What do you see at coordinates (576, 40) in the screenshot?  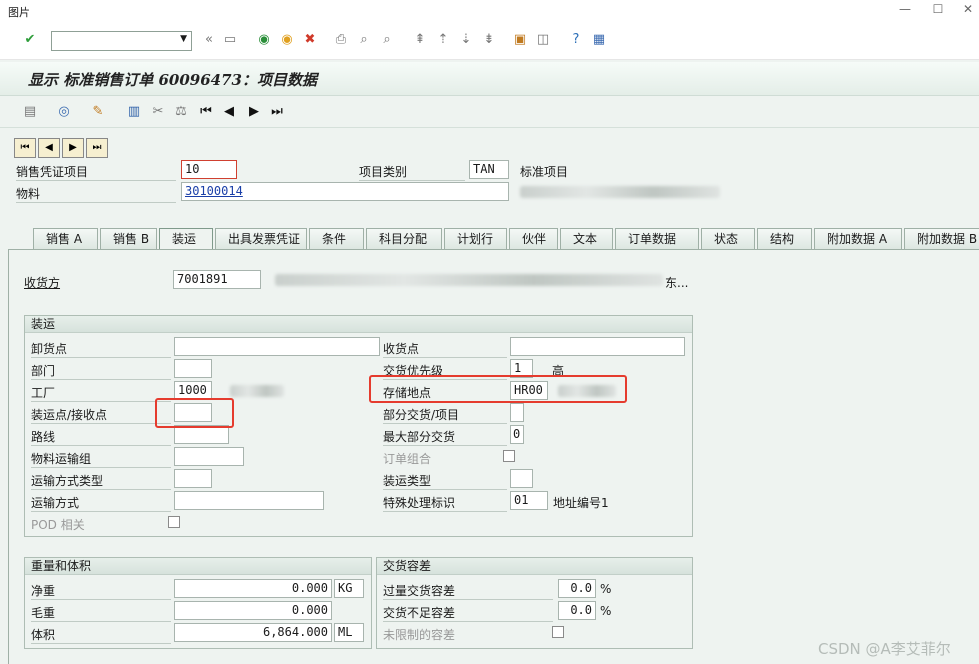 I see `help-icon: ?` at bounding box center [576, 40].